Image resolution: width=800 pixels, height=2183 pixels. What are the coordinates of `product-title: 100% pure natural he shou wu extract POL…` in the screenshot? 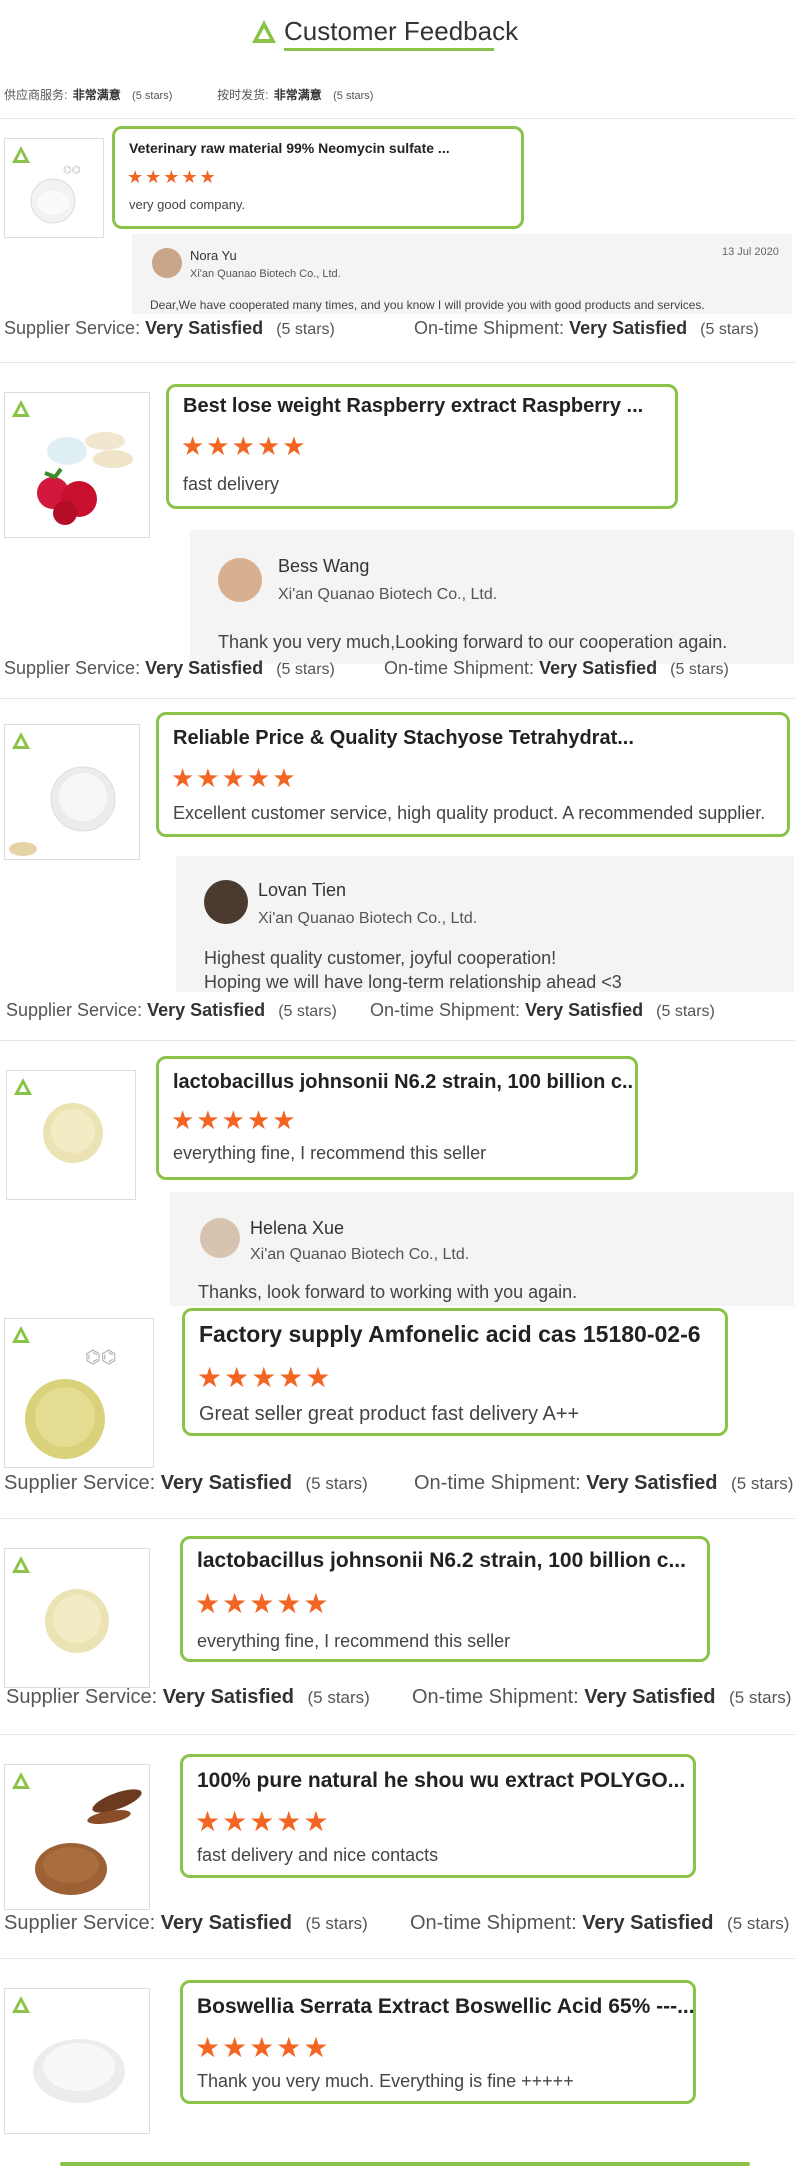 It's located at (445, 1781).